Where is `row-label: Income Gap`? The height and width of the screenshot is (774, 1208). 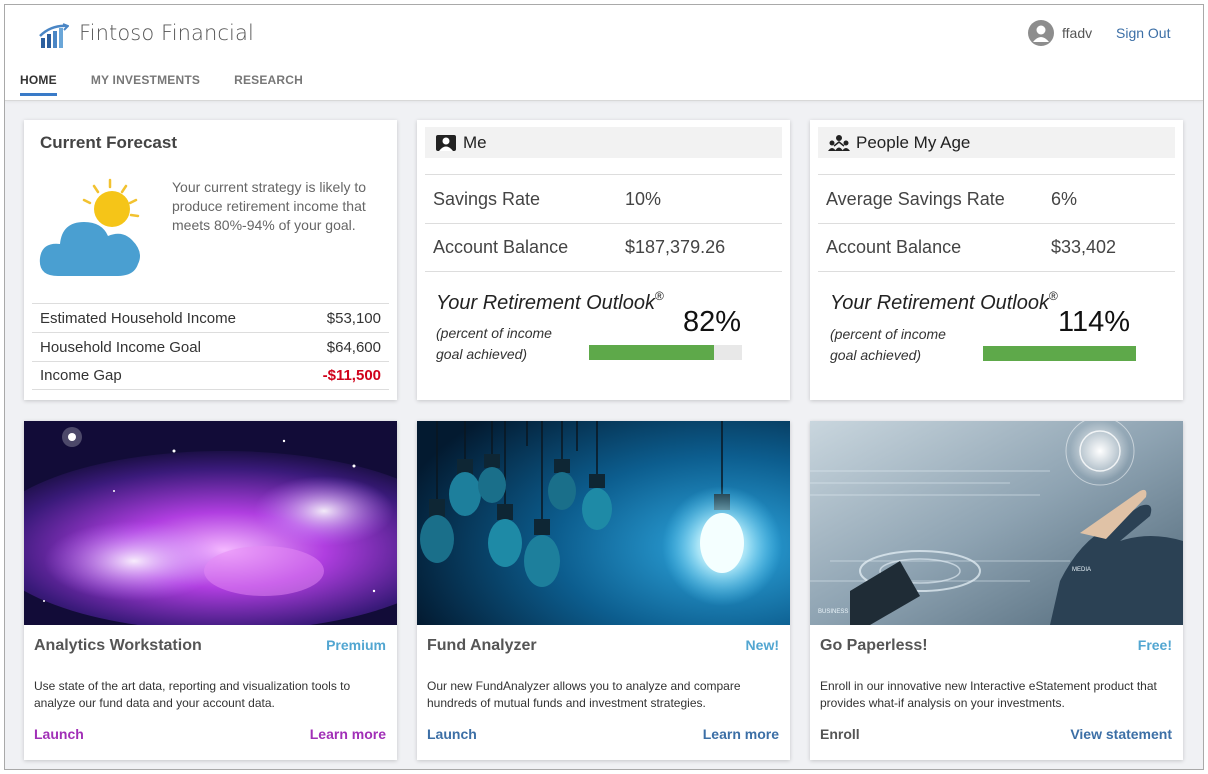 row-label: Income Gap is located at coordinates (81, 375).